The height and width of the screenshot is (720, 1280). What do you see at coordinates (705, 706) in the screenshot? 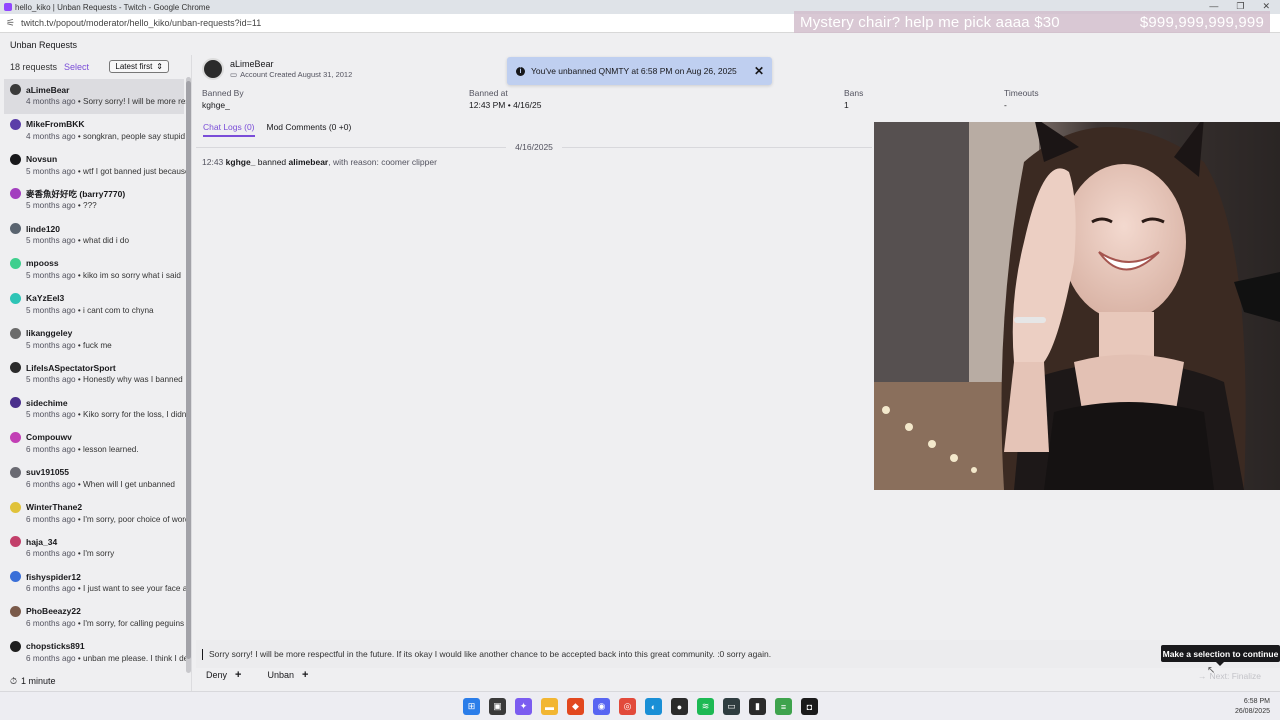
I see `spotify-icon: ≋` at bounding box center [705, 706].